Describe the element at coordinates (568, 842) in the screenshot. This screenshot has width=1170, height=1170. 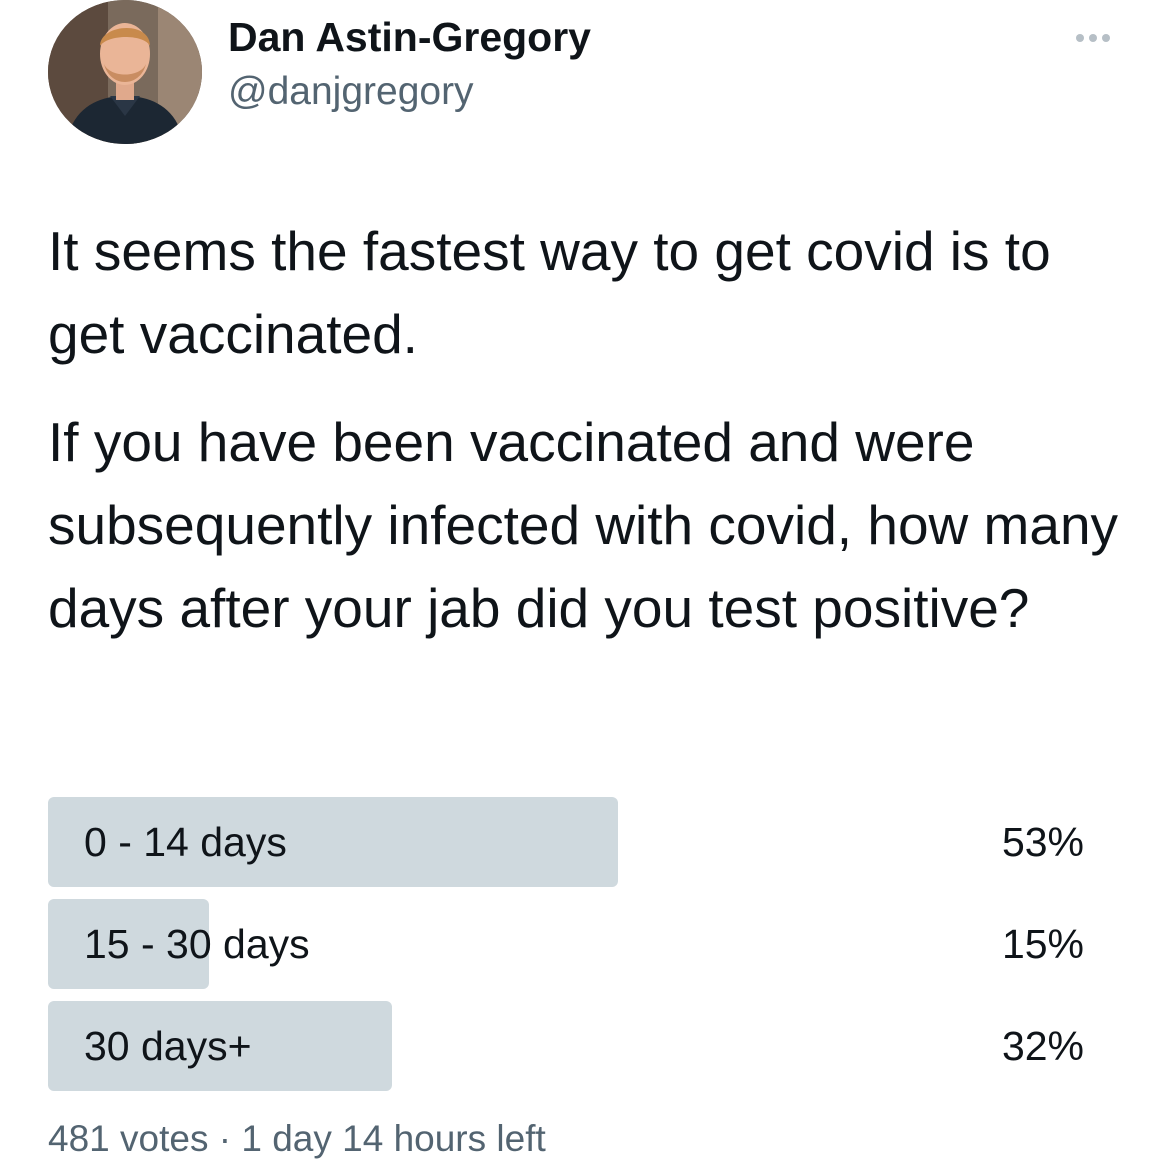
I see `poll-option: 0 - 14 days 53%` at that location.